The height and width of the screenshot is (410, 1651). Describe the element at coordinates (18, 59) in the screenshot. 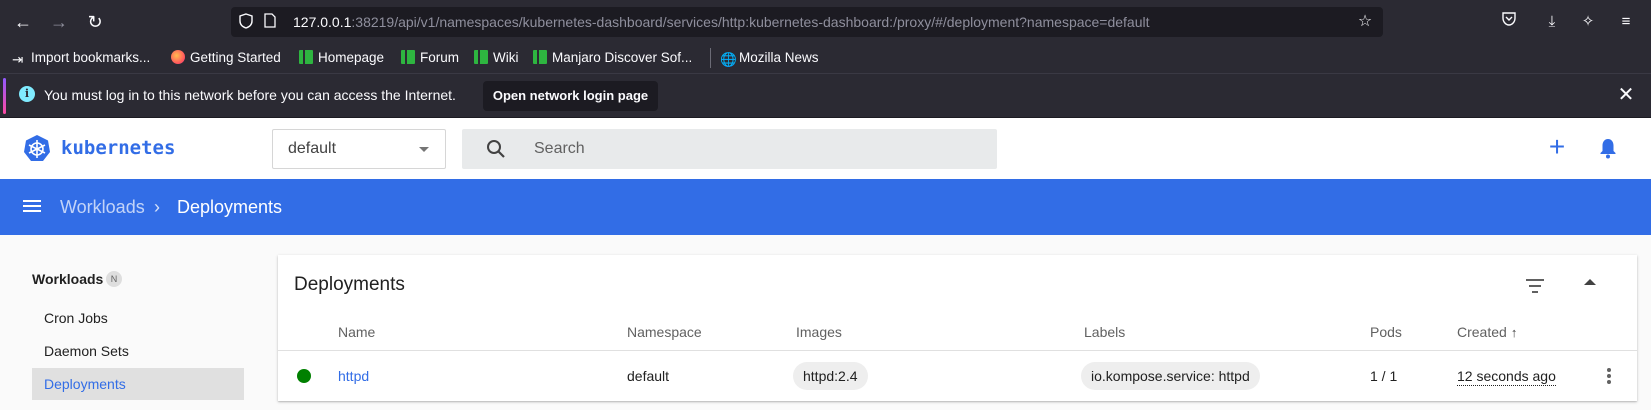

I see `import-icon: ⇥` at that location.